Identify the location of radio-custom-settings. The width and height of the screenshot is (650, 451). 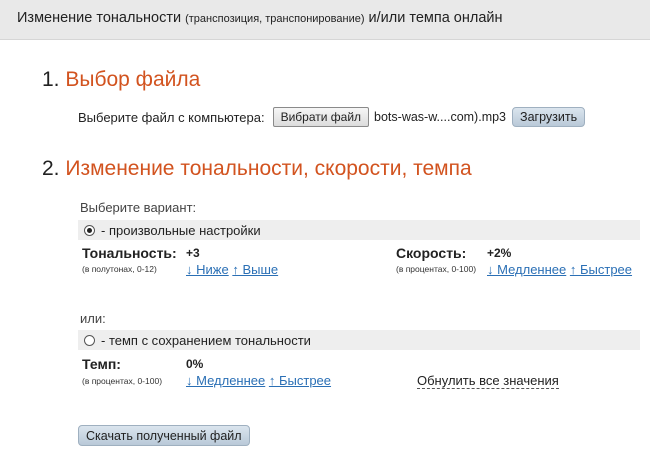
(89, 230).